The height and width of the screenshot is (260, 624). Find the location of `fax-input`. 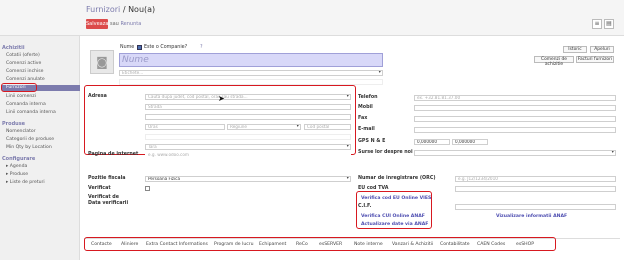

fax-input is located at coordinates (515, 119).